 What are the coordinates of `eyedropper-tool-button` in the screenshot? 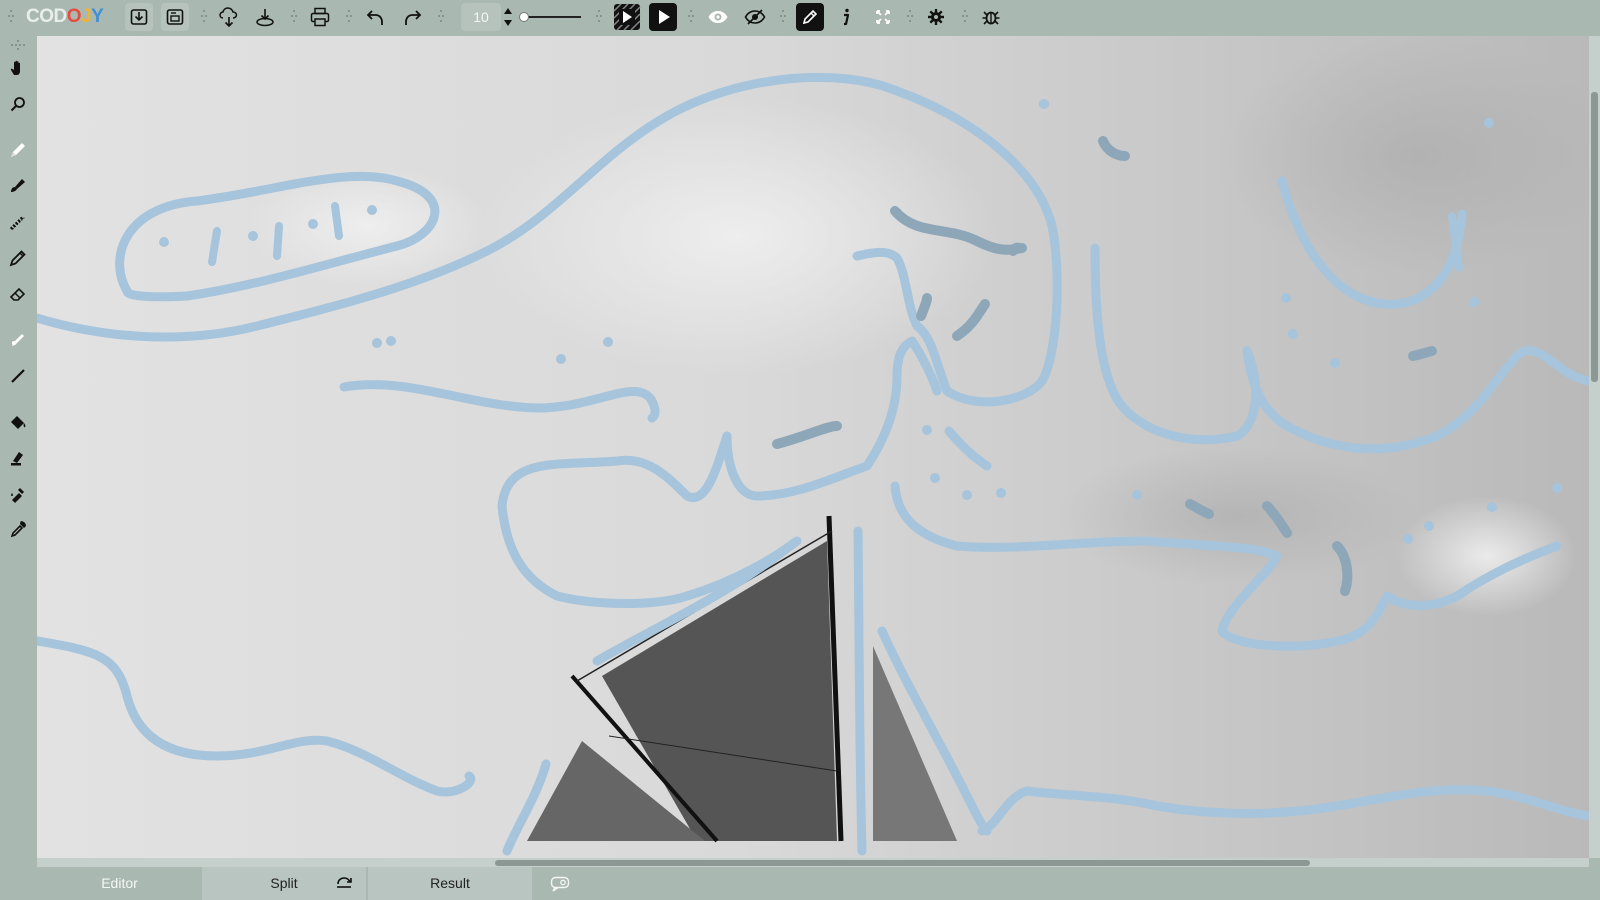 It's located at (18, 530).